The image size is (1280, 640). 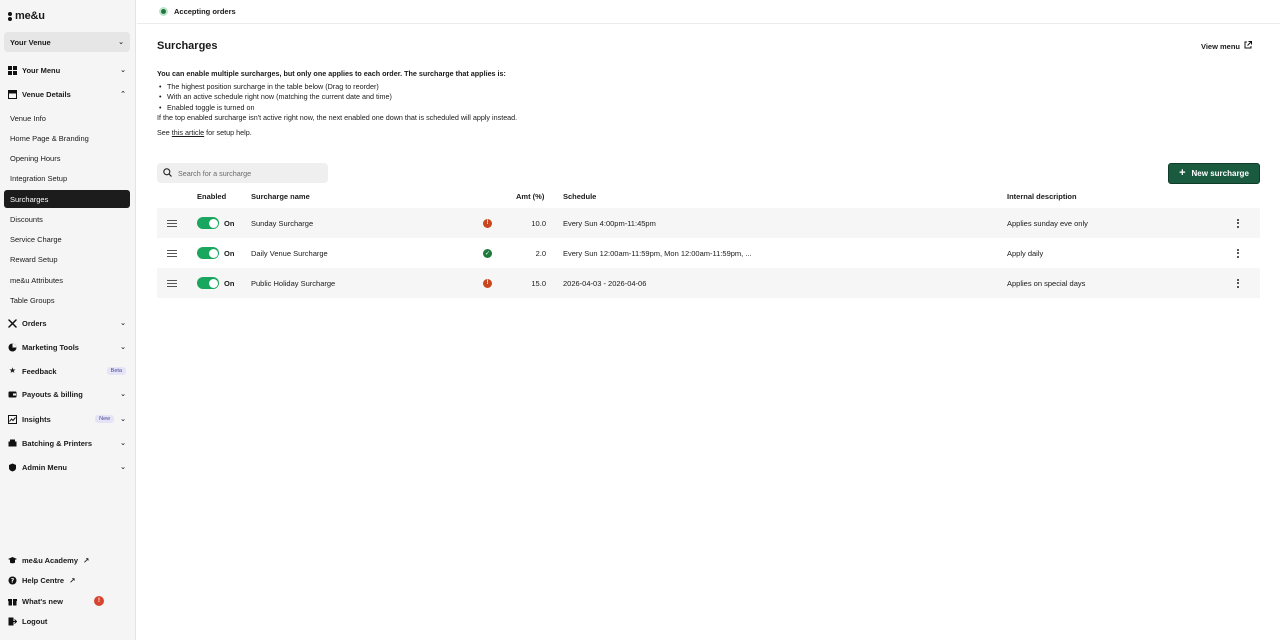 I want to click on sidebar-item-label: Your Menu, so click(x=41, y=70).